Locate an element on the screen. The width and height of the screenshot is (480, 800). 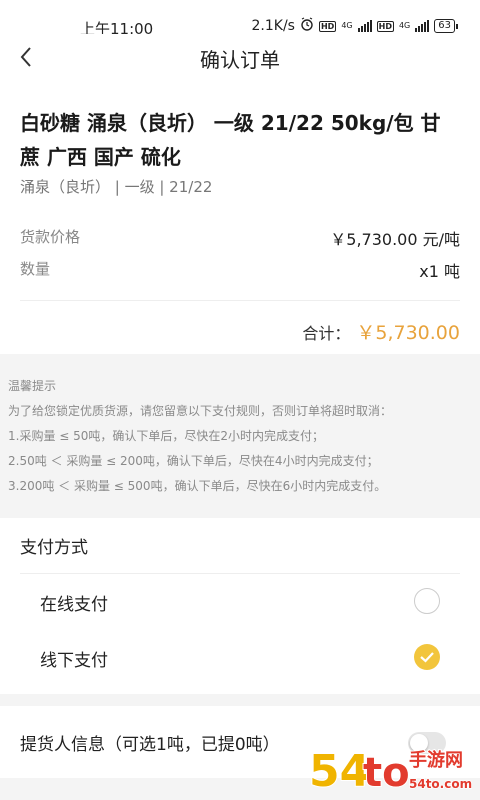
radio-checked-icon is located at coordinates (427, 657).